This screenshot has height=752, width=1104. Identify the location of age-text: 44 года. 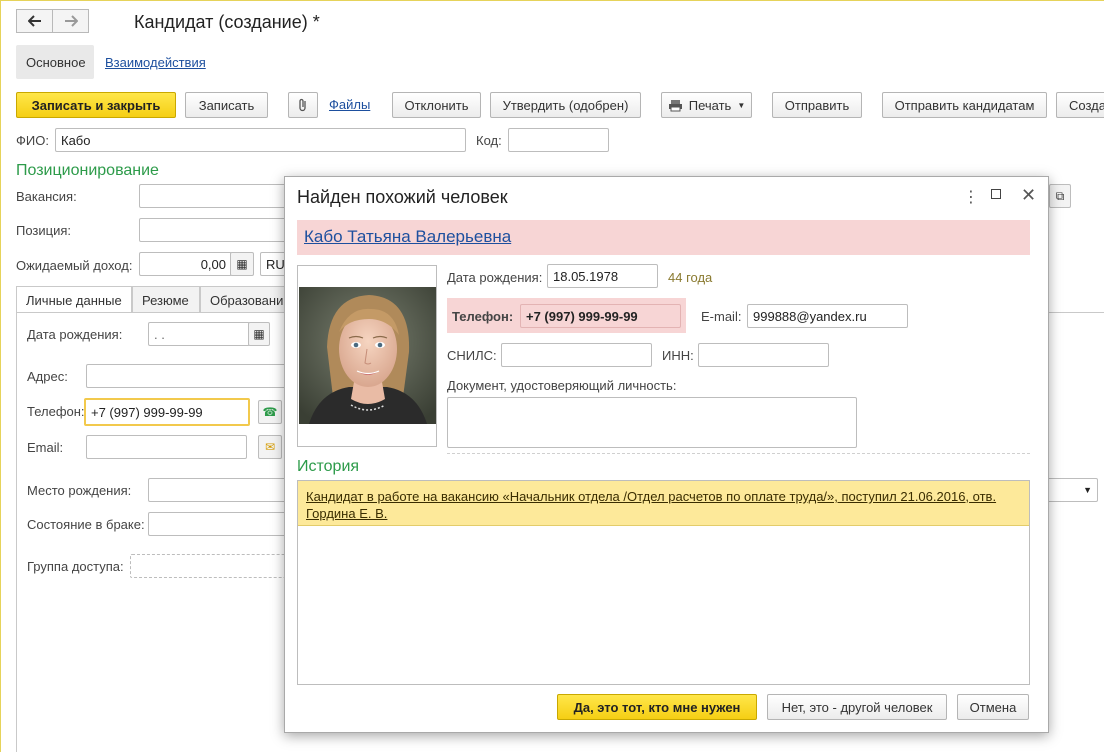
(690, 277).